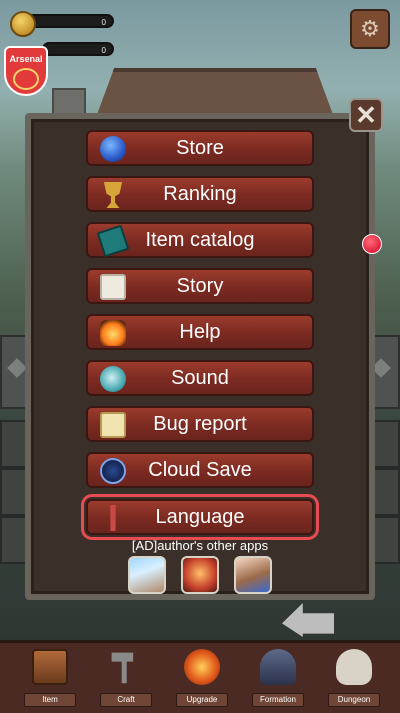 This screenshot has height=713, width=400. I want to click on help-button: Help, so click(200, 332).